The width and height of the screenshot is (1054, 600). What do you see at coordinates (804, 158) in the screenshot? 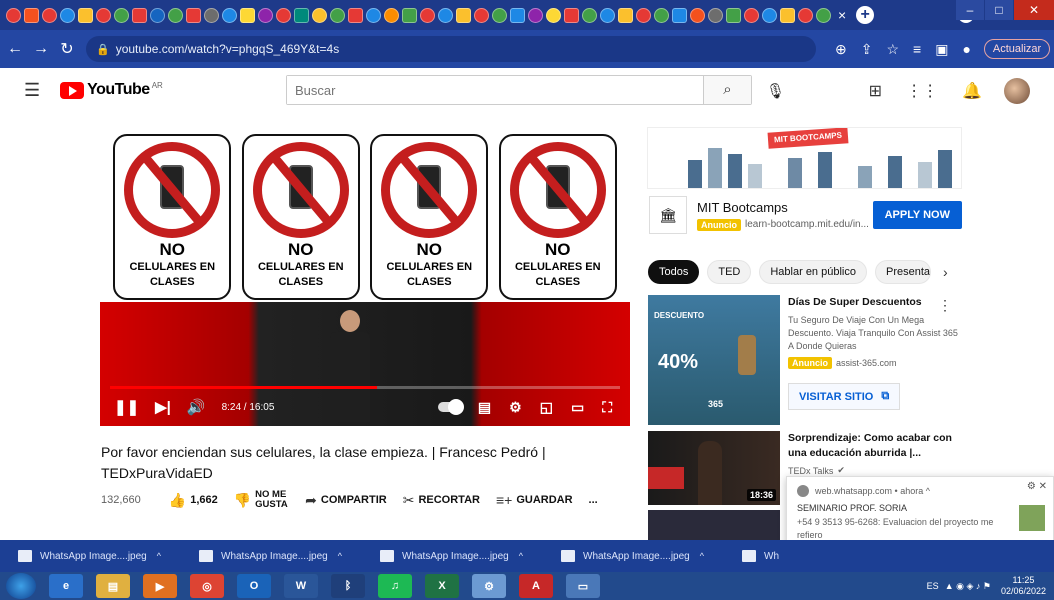
I see `ad-banner-image: MIT BOOTCAMPS` at bounding box center [804, 158].